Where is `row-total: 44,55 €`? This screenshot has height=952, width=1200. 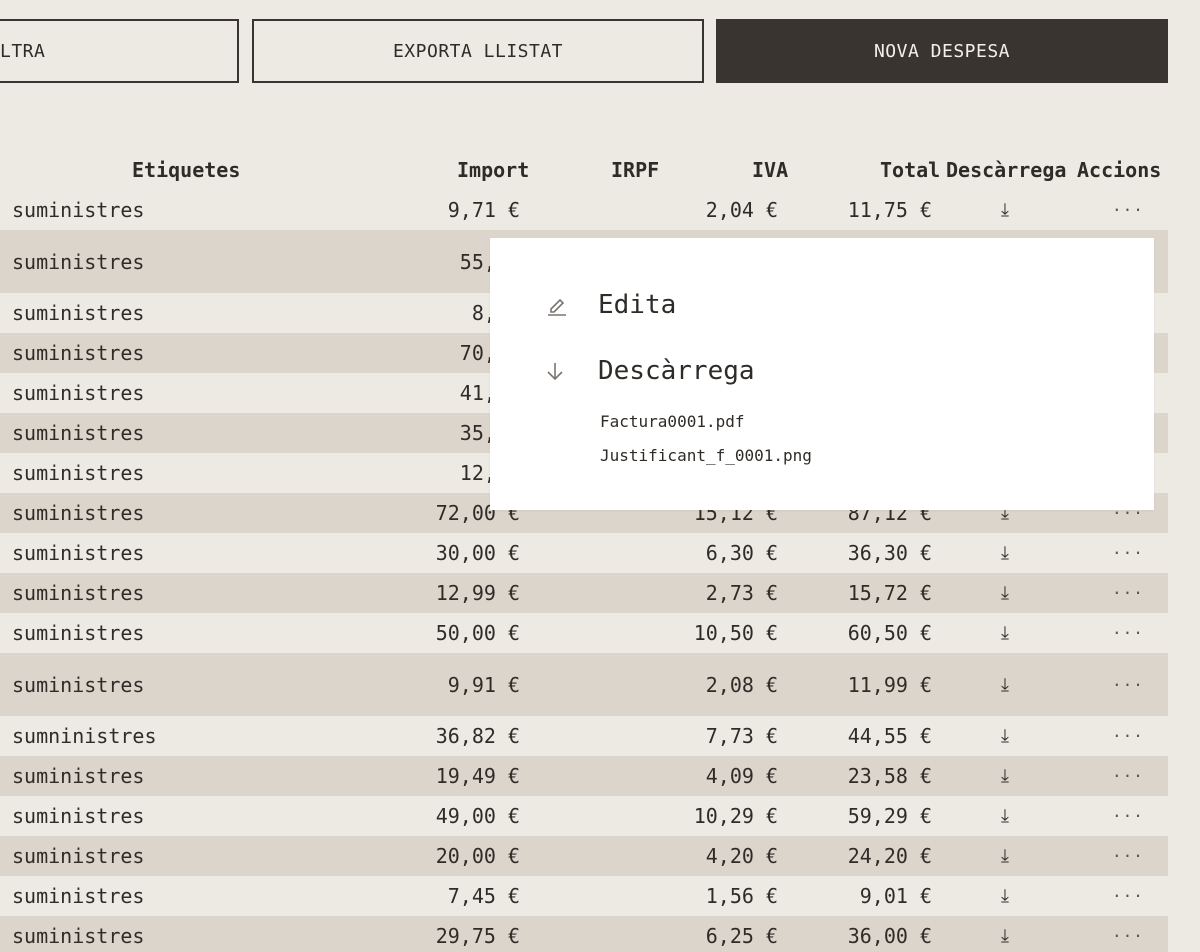
row-total: 44,55 € is located at coordinates (889, 736).